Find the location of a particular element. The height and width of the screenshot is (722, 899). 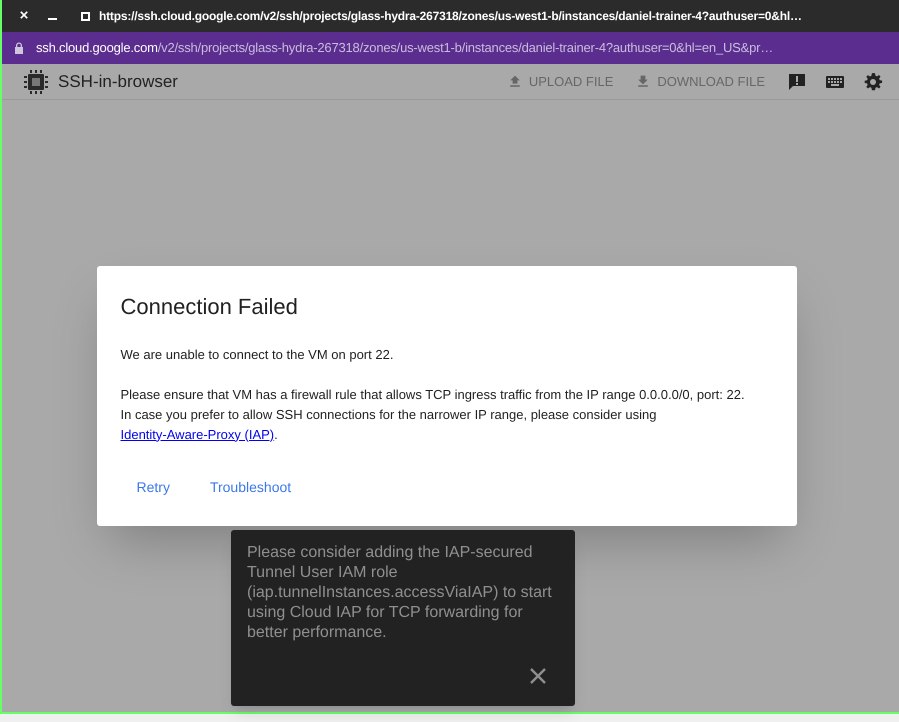

iap-link: Identity-Aware-Proxy (IAP) is located at coordinates (197, 434).